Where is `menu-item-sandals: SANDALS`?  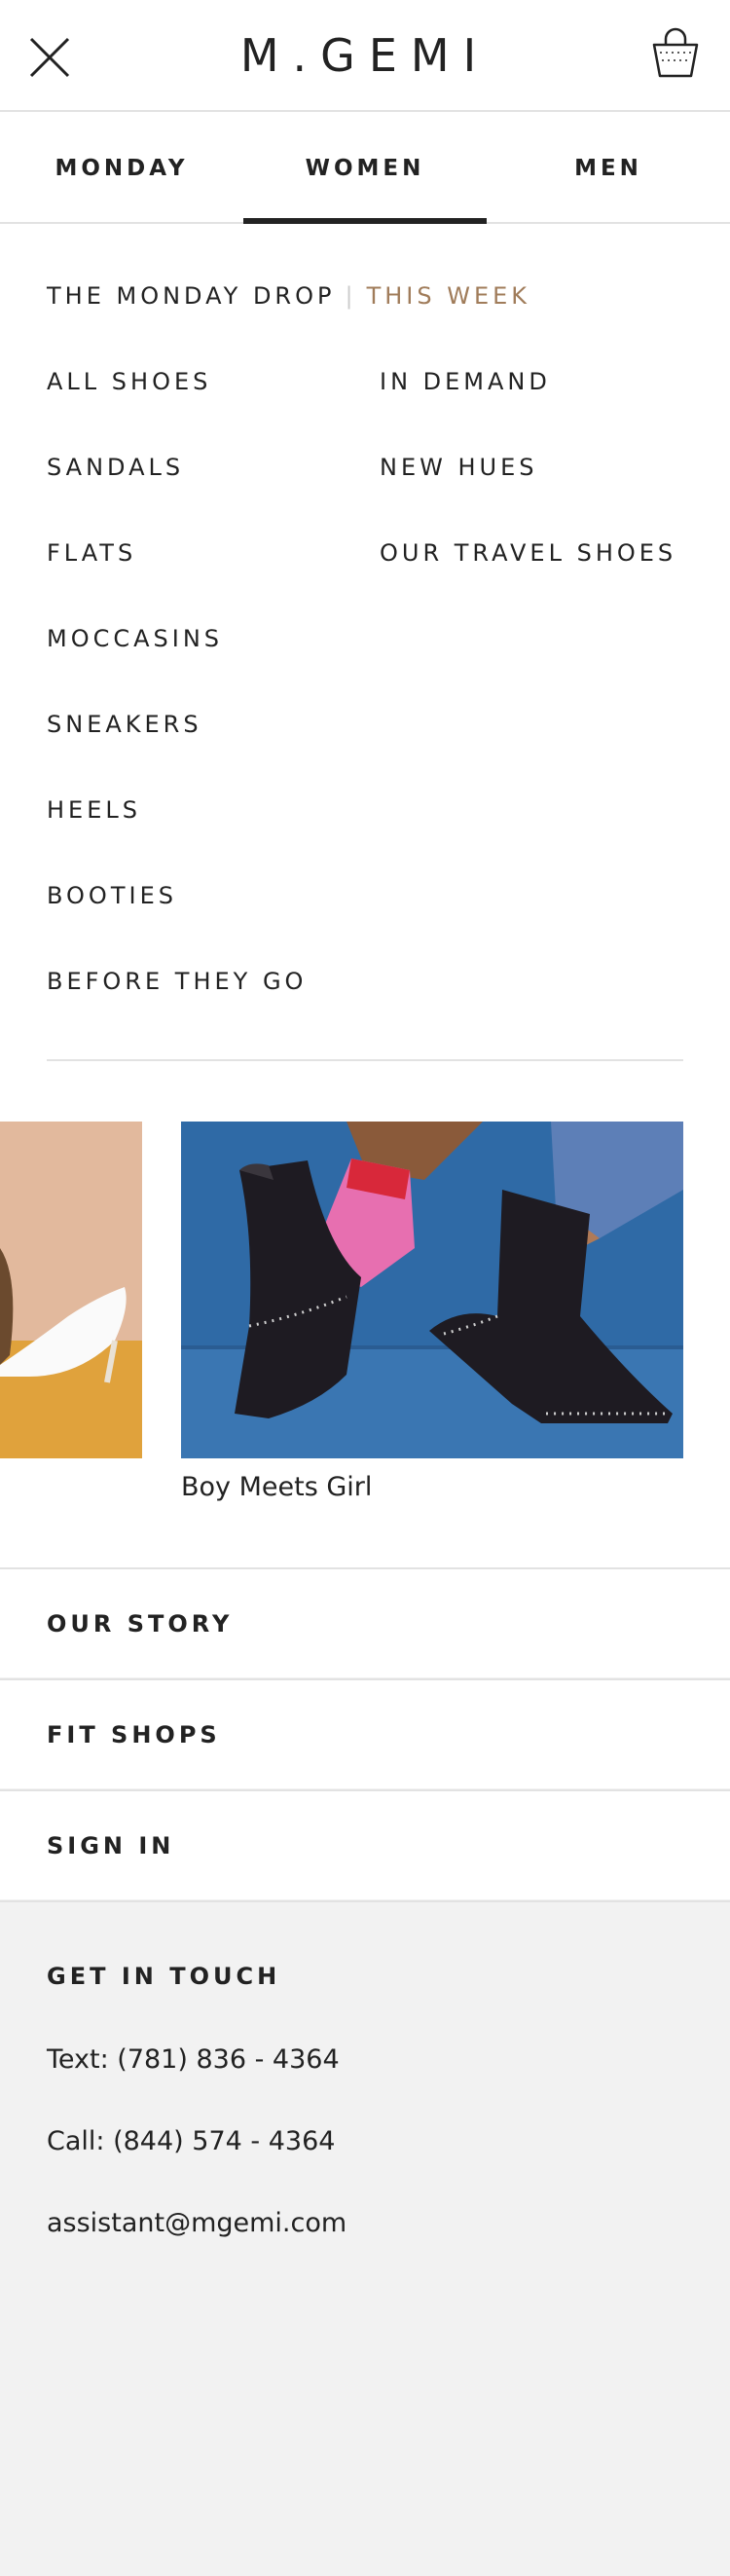 menu-item-sandals: SANDALS is located at coordinates (116, 467).